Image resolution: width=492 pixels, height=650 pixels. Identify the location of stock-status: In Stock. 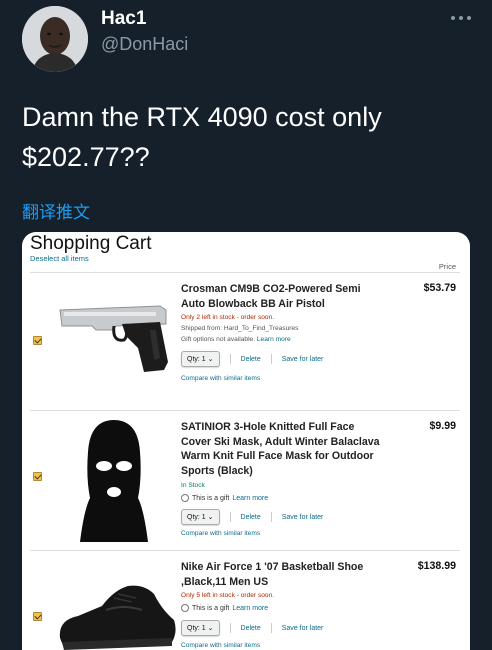
(193, 485).